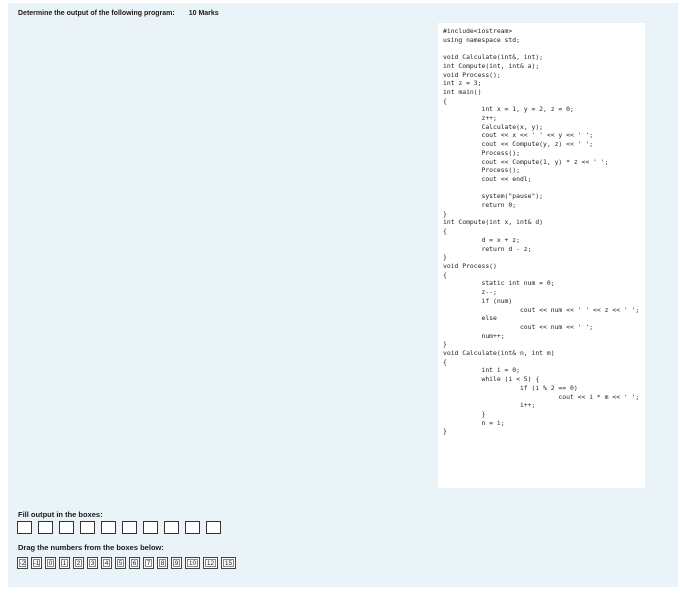 The height and width of the screenshot is (594, 680). Describe the element at coordinates (510, 387) in the screenshot. I see `code-line: if (i % 2 == 0)` at that location.